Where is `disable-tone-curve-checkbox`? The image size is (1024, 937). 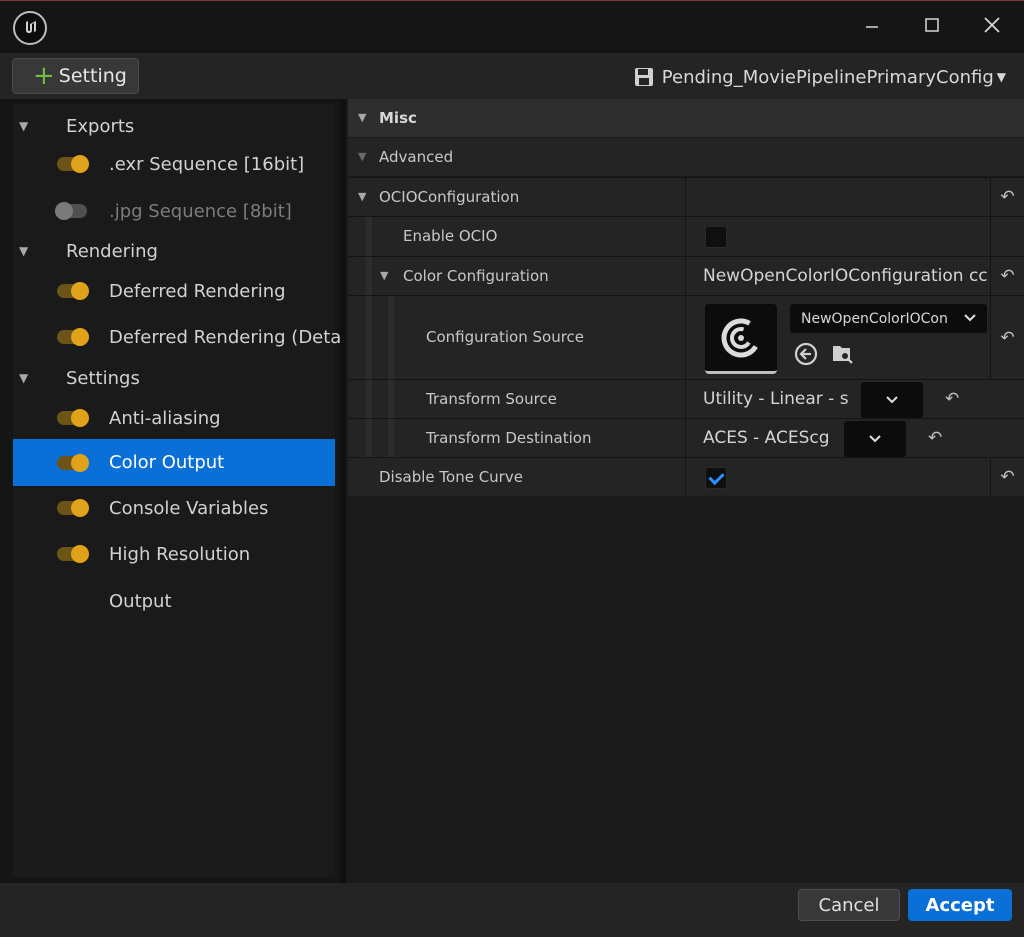
disable-tone-curve-checkbox is located at coordinates (716, 478).